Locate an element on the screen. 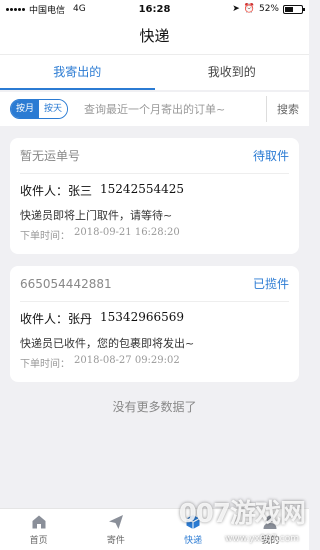 The height and width of the screenshot is (550, 320). order-status: 已揽件 is located at coordinates (270, 284).